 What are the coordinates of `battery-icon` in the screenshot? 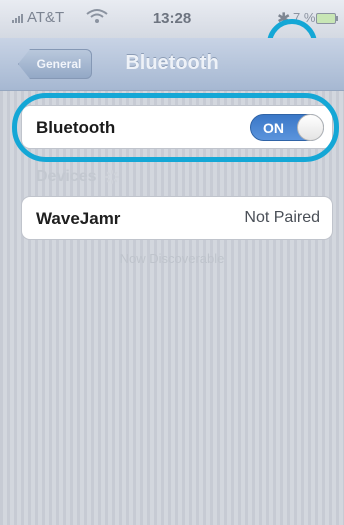 It's located at (327, 18).